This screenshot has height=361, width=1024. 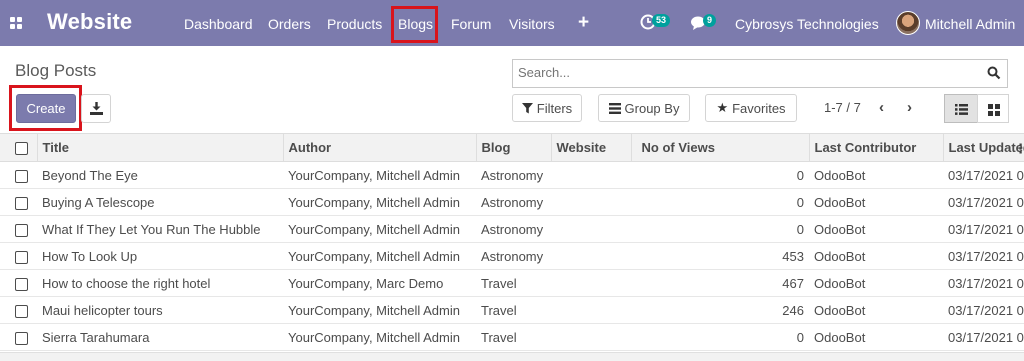 I want to click on column-header-website: Website, so click(x=590, y=147).